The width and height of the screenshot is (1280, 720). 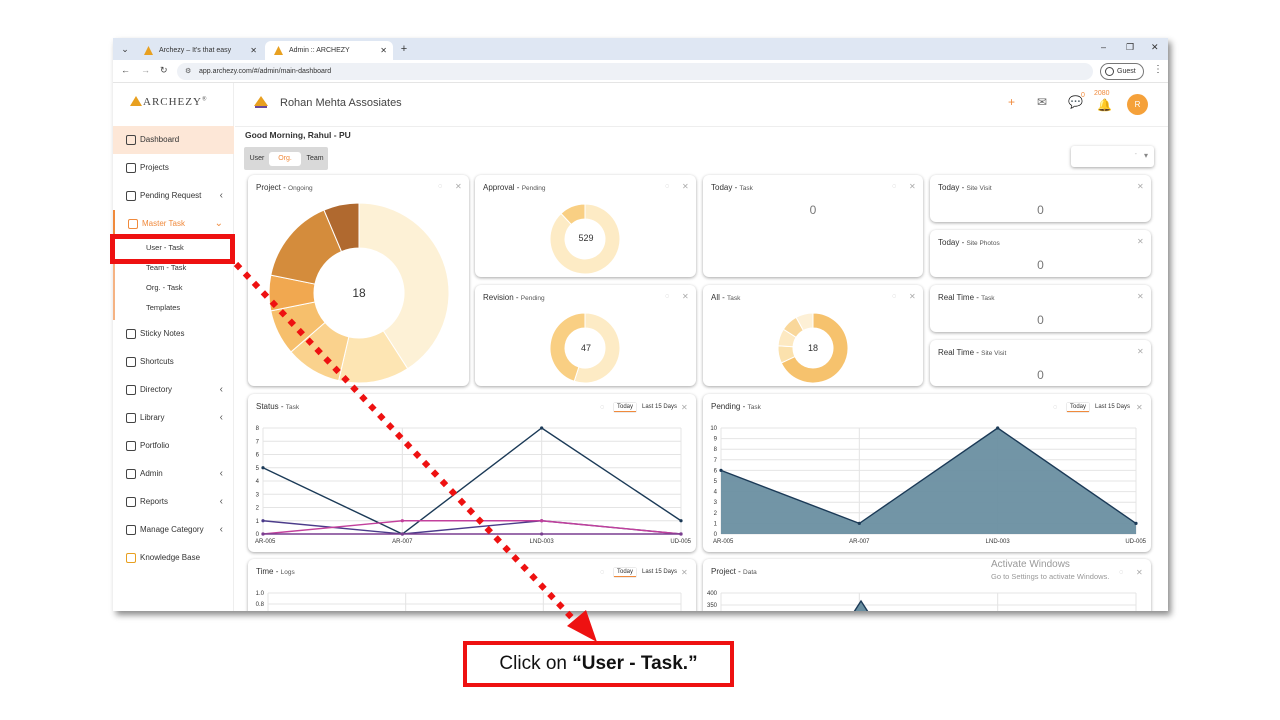 I want to click on tab-search-icon: ⌄, so click(x=125, y=49).